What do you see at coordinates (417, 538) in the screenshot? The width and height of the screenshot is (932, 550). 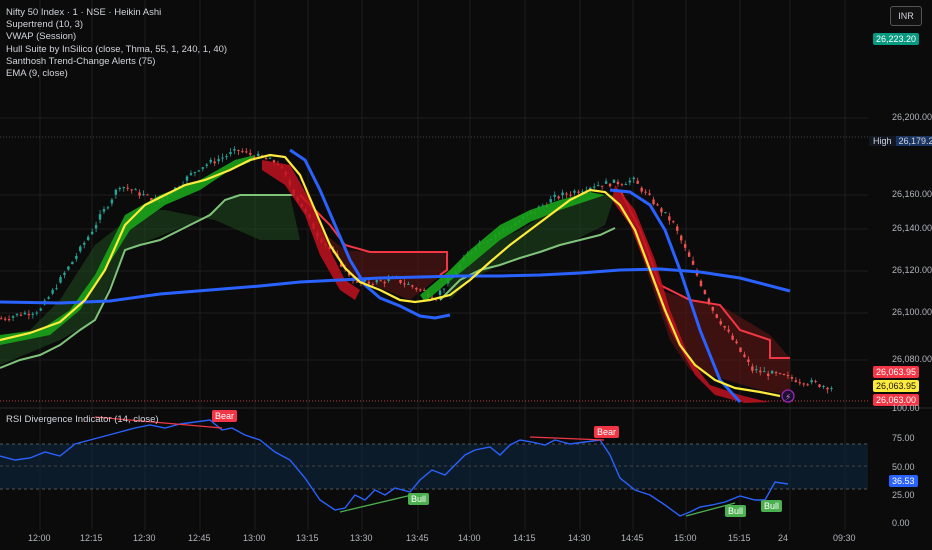 I see `time-tick: 13:45` at bounding box center [417, 538].